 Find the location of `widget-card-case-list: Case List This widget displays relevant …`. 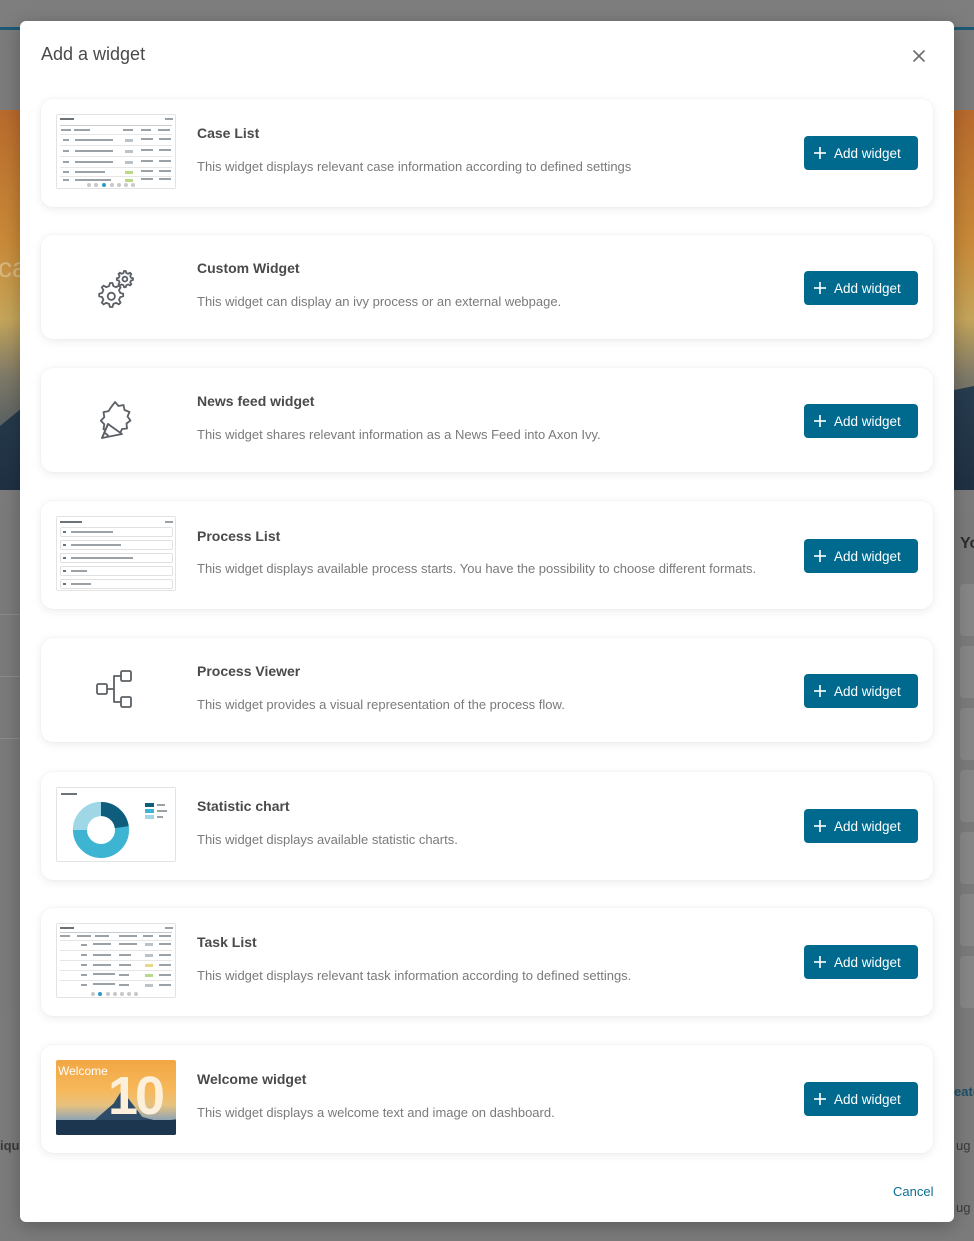

widget-card-case-list: Case List This widget displays relevant … is located at coordinates (487, 153).